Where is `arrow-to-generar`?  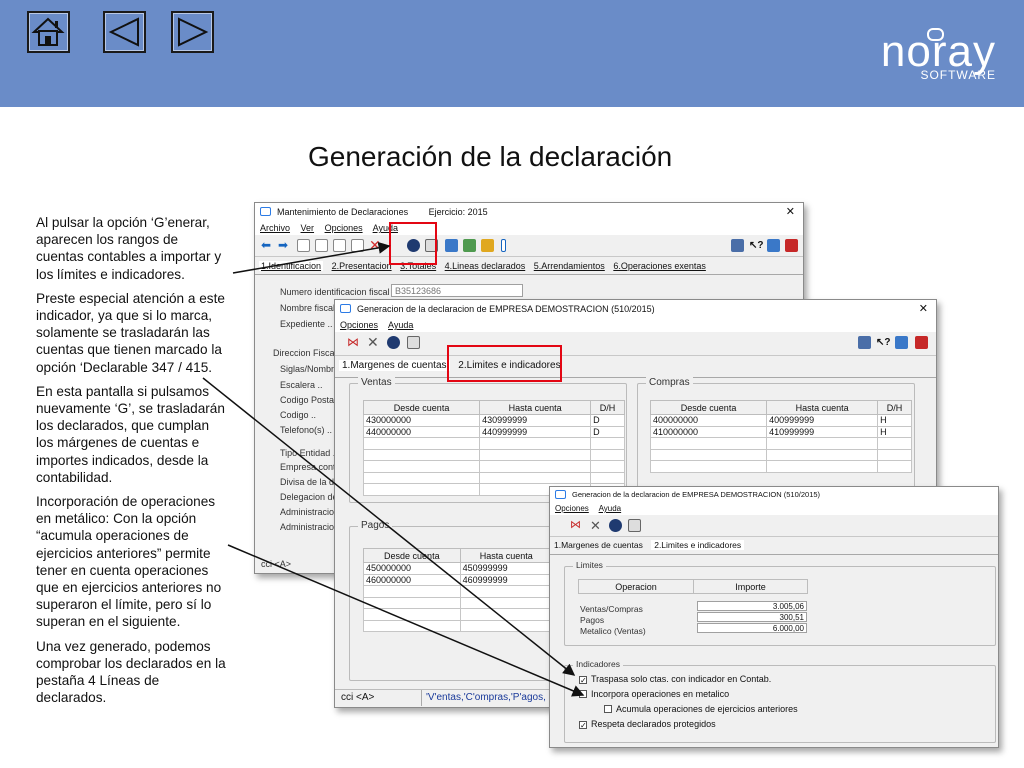
arrow-to-generar is located at coordinates (311, 257).